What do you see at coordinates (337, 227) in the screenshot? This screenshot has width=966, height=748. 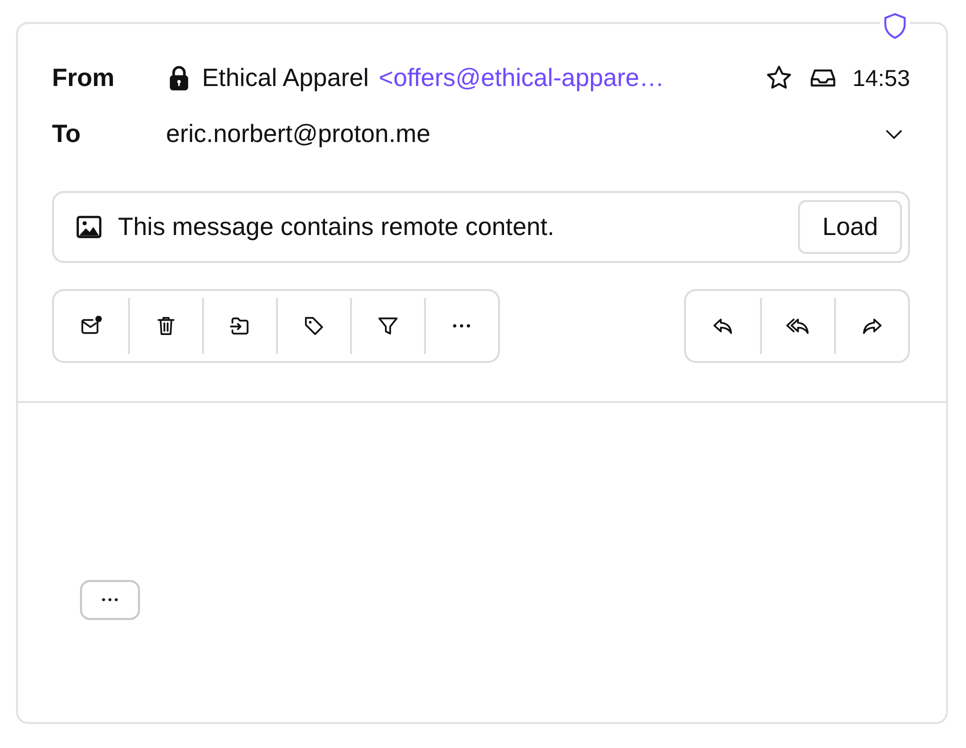 I see `banner-text: This message contains remote content.` at bounding box center [337, 227].